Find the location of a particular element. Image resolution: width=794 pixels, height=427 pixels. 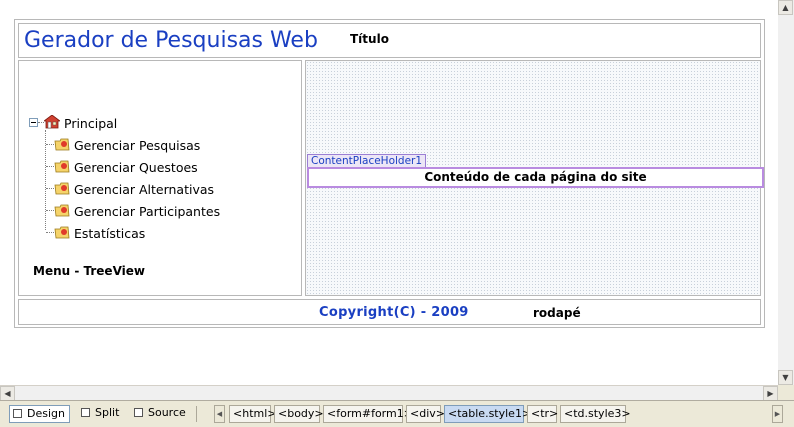

tag-tr: <tr> is located at coordinates (542, 414).